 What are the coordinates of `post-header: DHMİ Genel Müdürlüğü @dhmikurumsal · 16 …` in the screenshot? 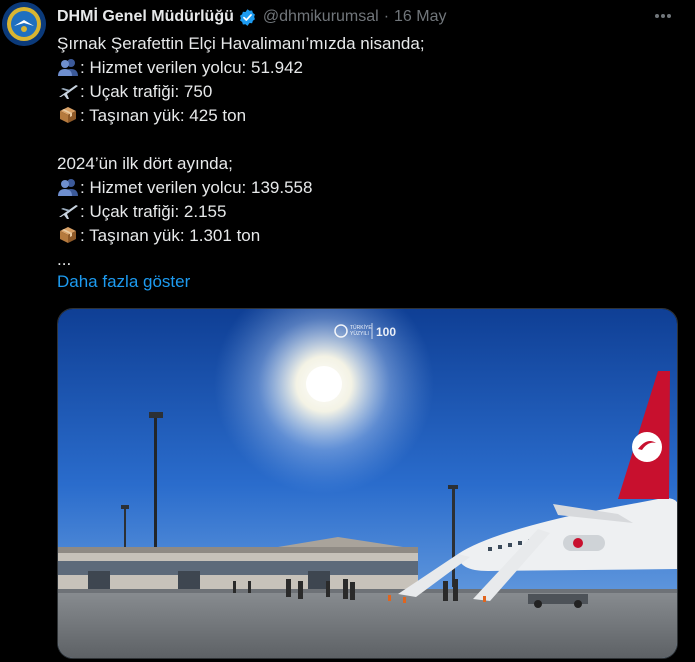 It's located at (366, 17).